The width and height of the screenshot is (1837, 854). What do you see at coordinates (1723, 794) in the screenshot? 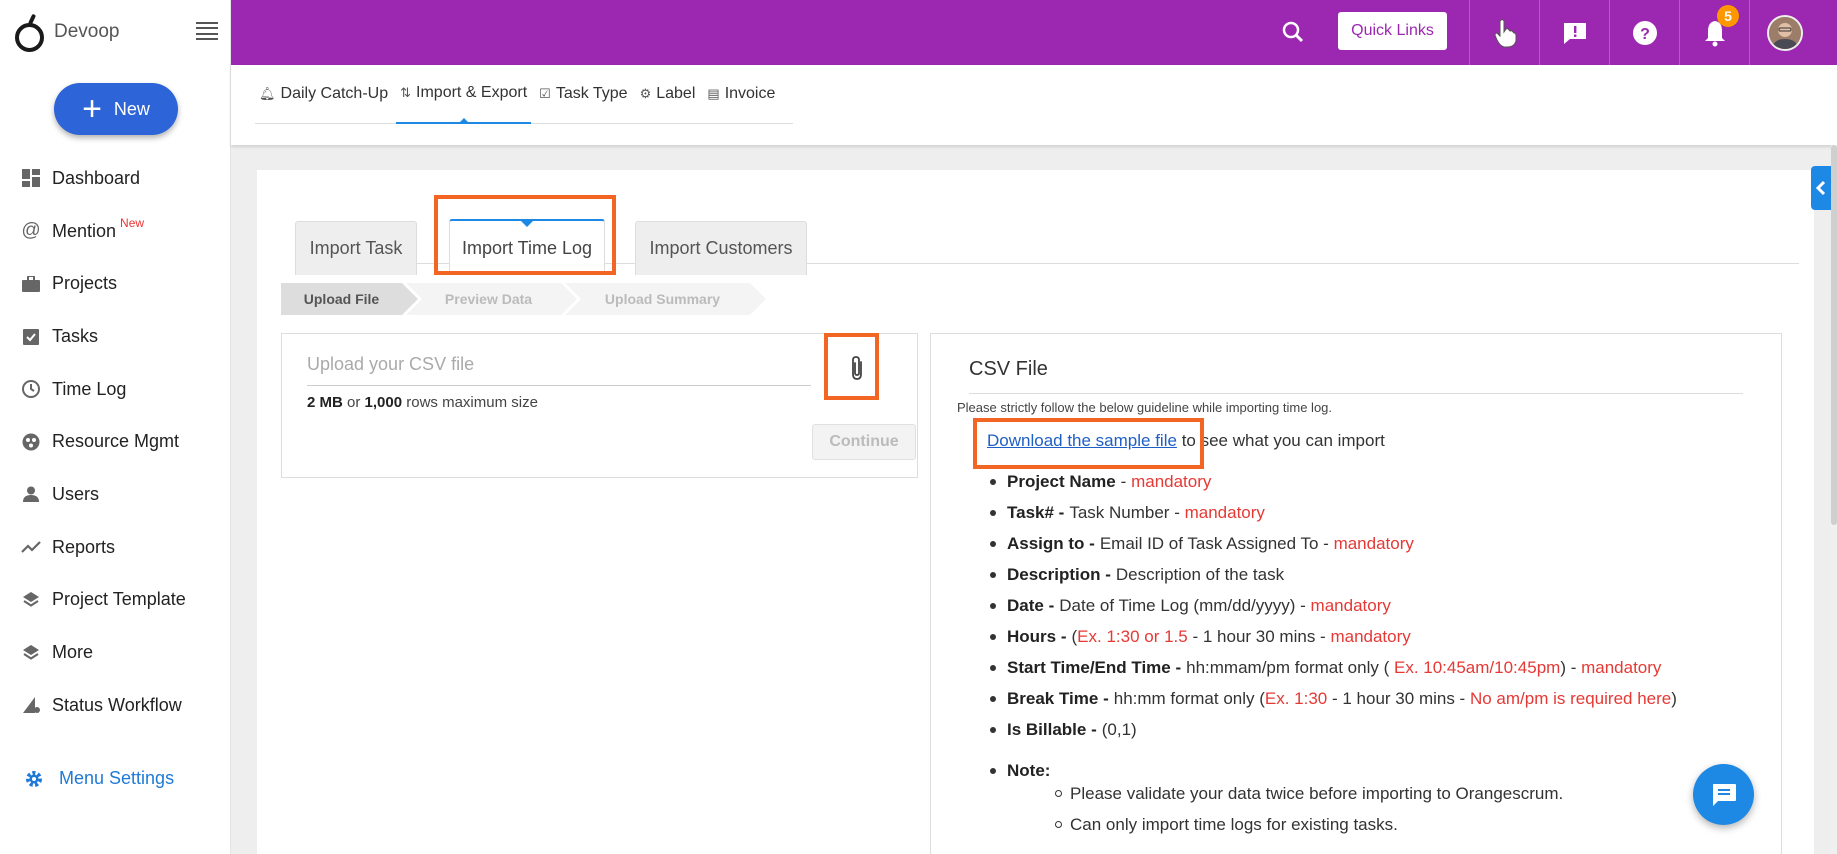
I see `chat-button` at bounding box center [1723, 794].